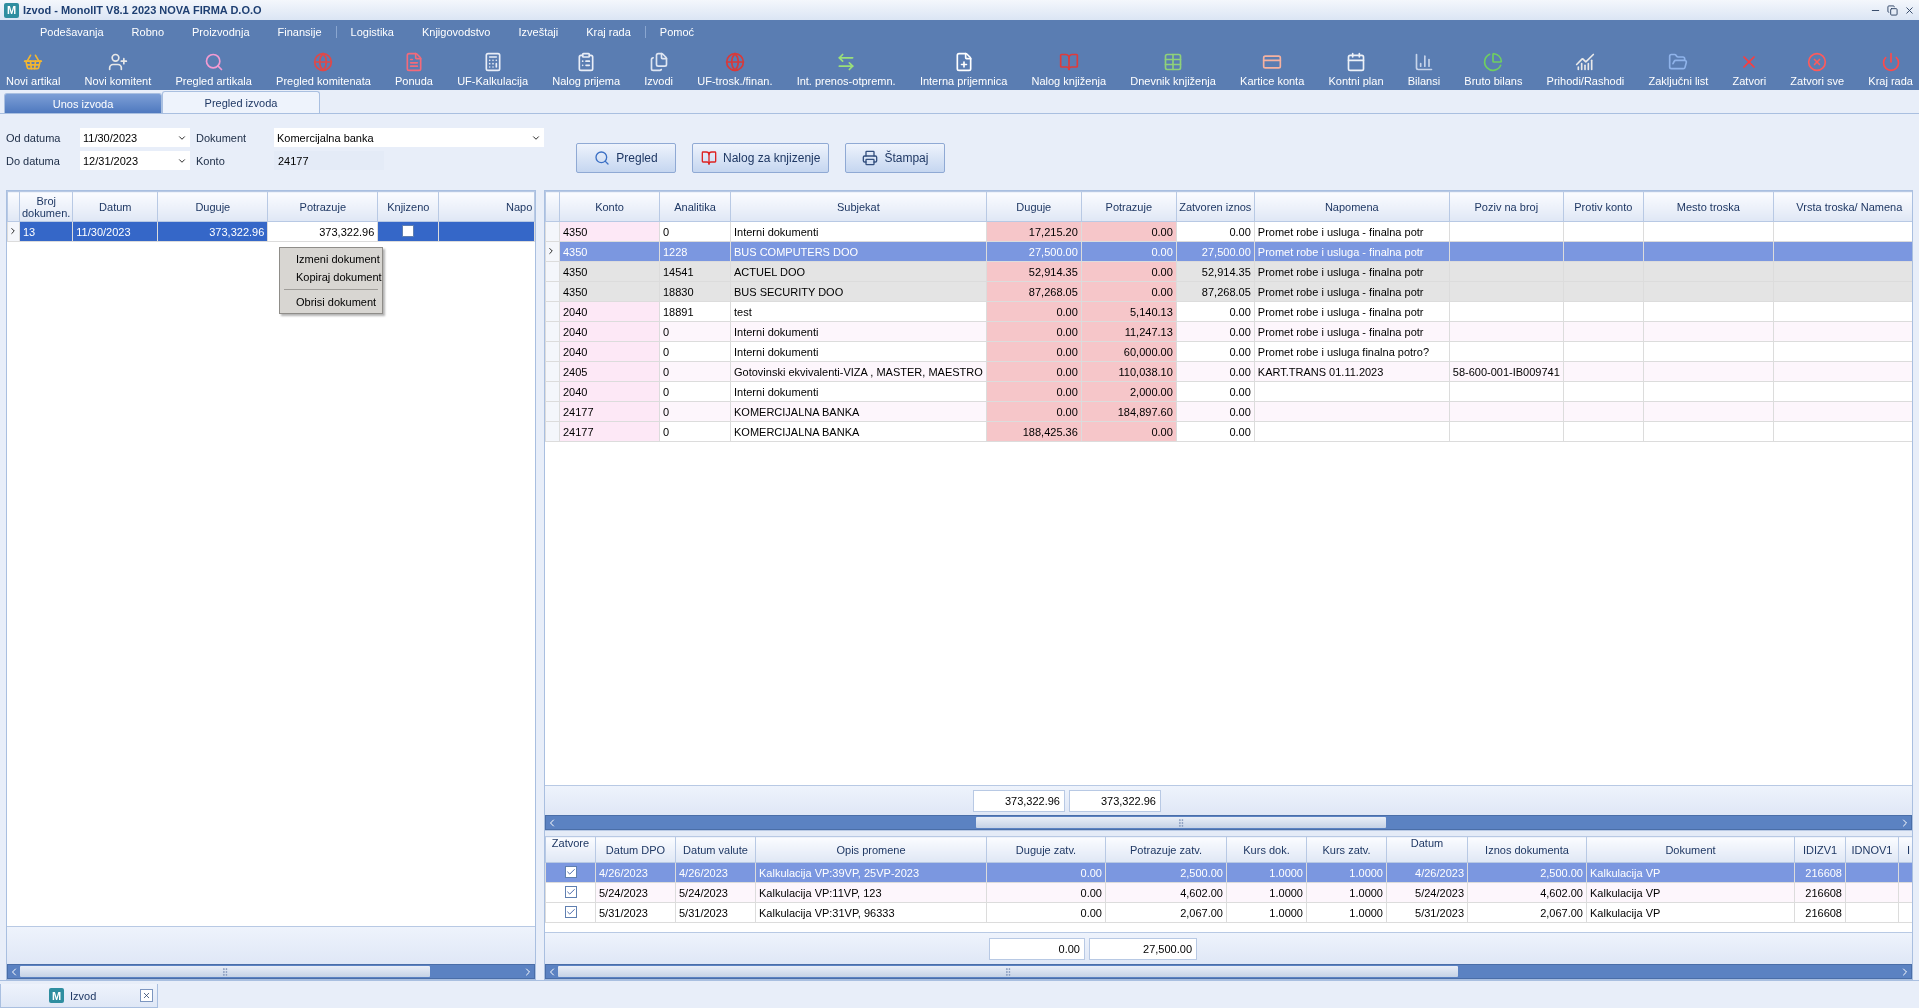  What do you see at coordinates (1215, 206) in the screenshot?
I see `column-header: Zatvoren iznos` at bounding box center [1215, 206].